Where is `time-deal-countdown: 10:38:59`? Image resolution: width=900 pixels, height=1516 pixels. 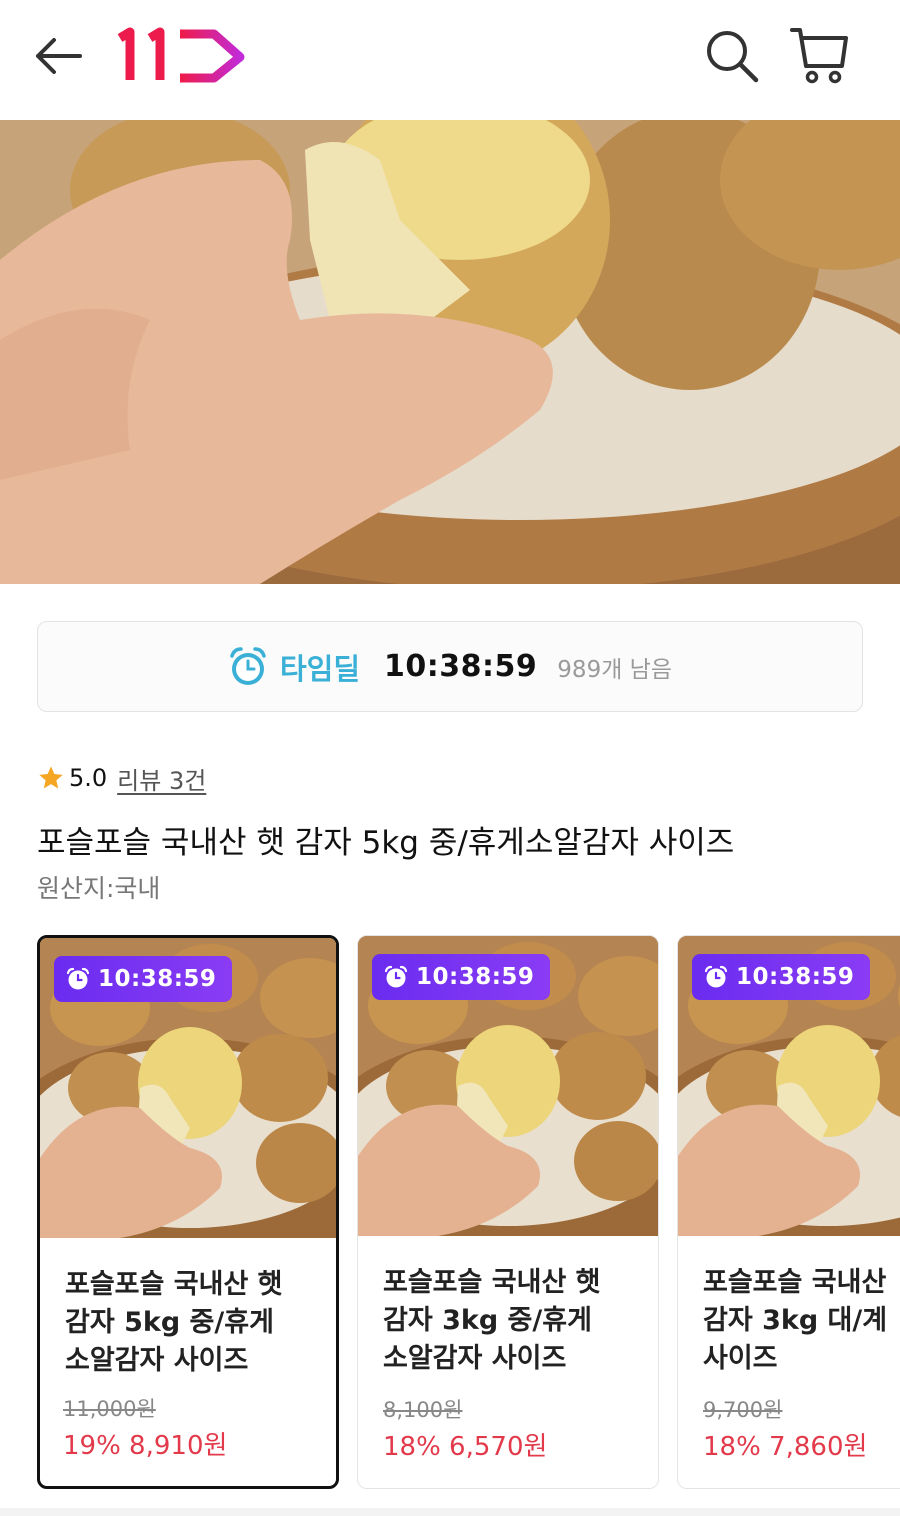 time-deal-countdown: 10:38:59 is located at coordinates (461, 666).